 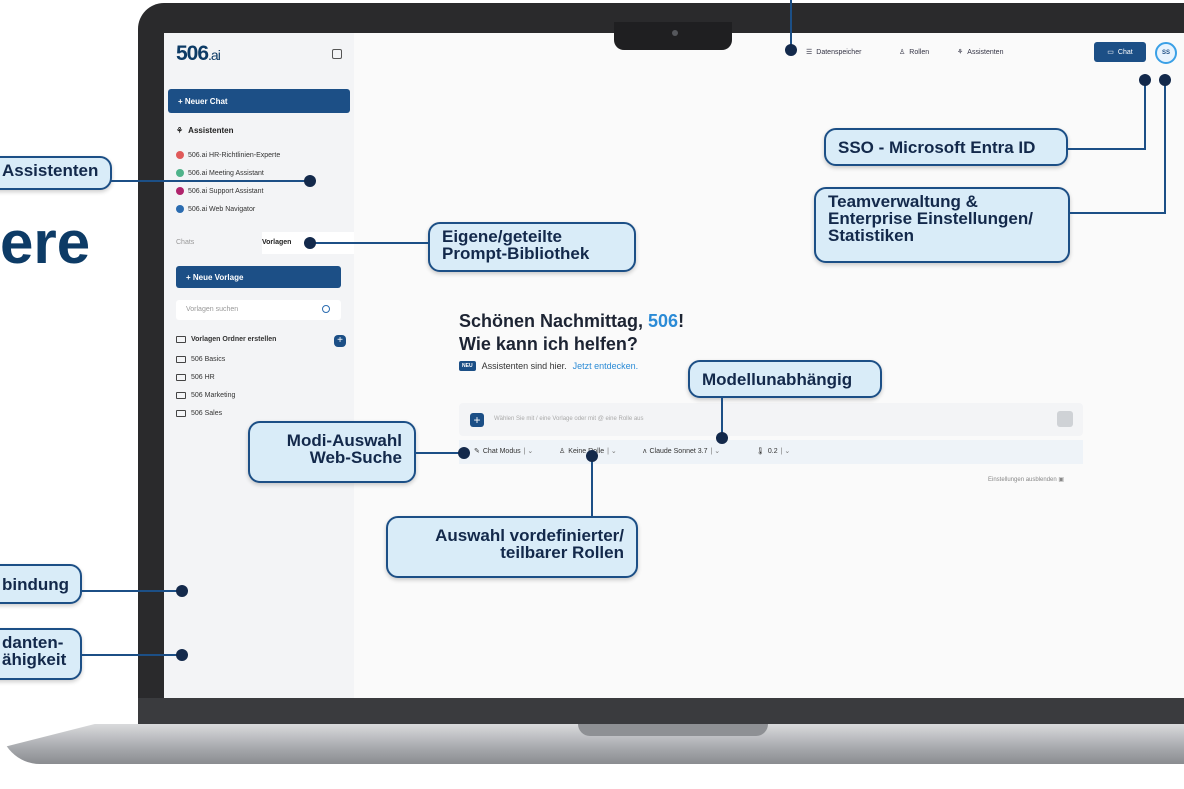 I want to click on model-icon: ᴧ, so click(x=645, y=451).